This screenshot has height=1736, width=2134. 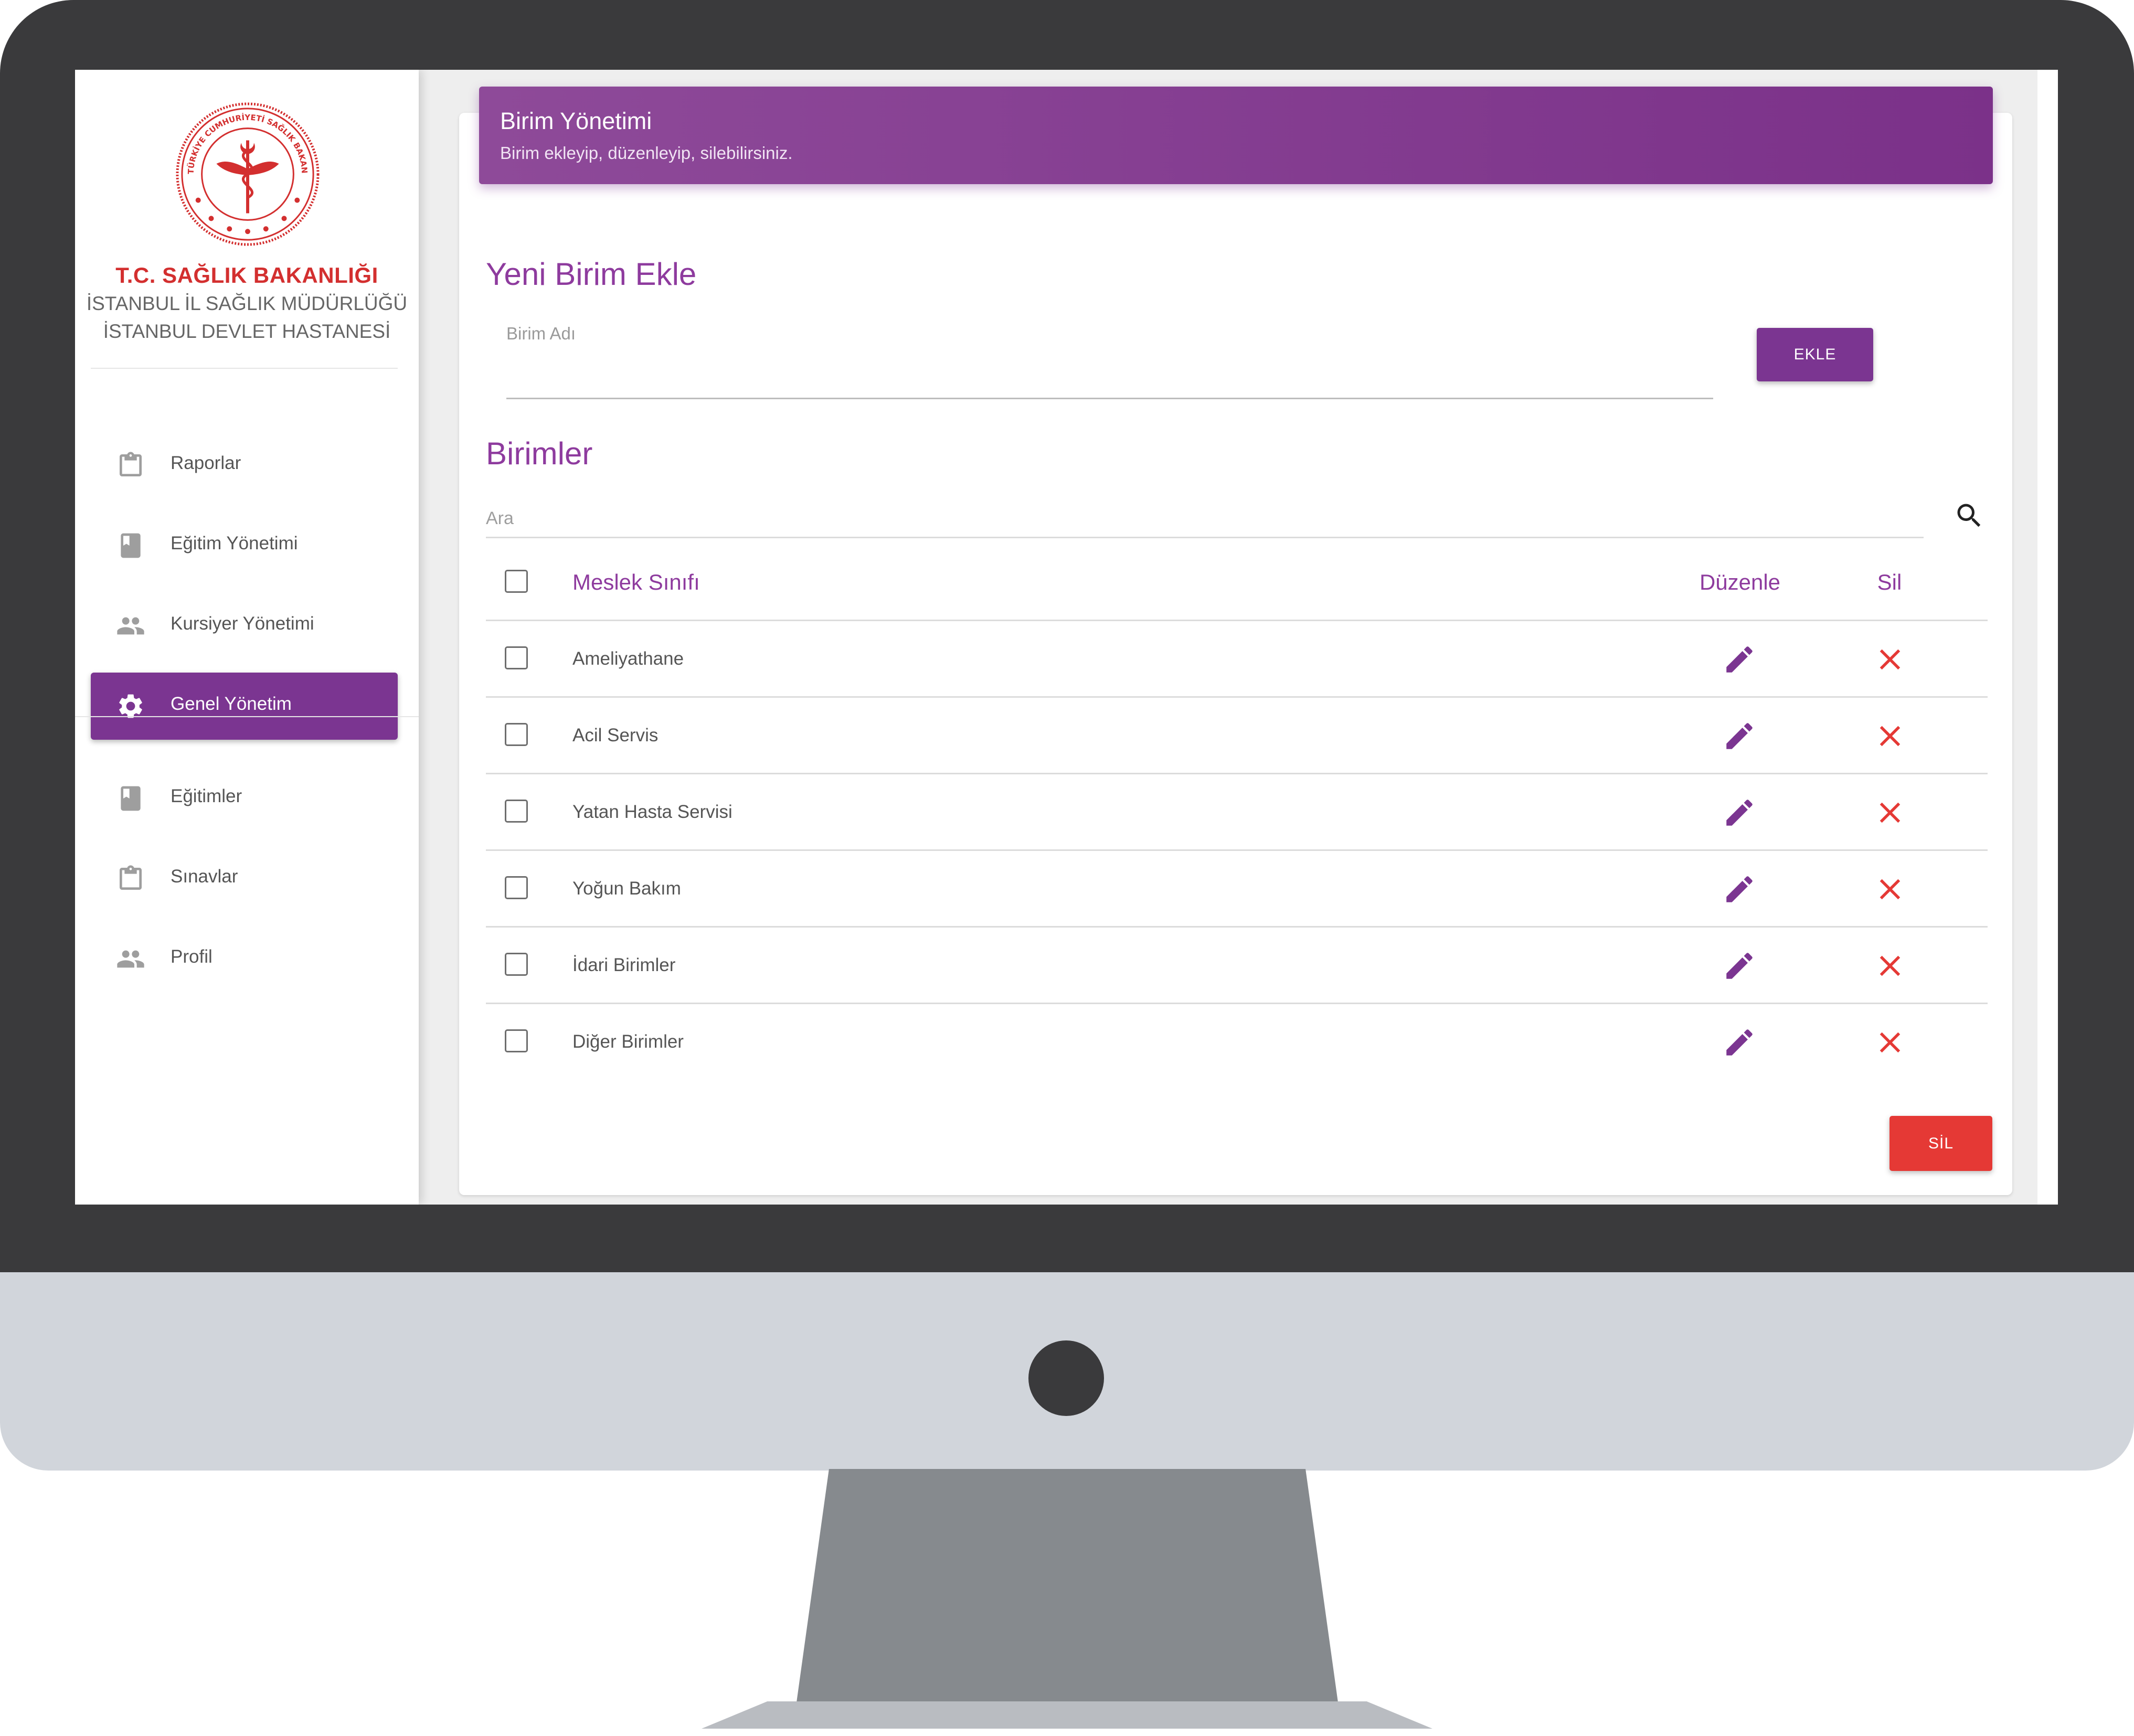 What do you see at coordinates (615, 735) in the screenshot?
I see `row-name: Acil Servis` at bounding box center [615, 735].